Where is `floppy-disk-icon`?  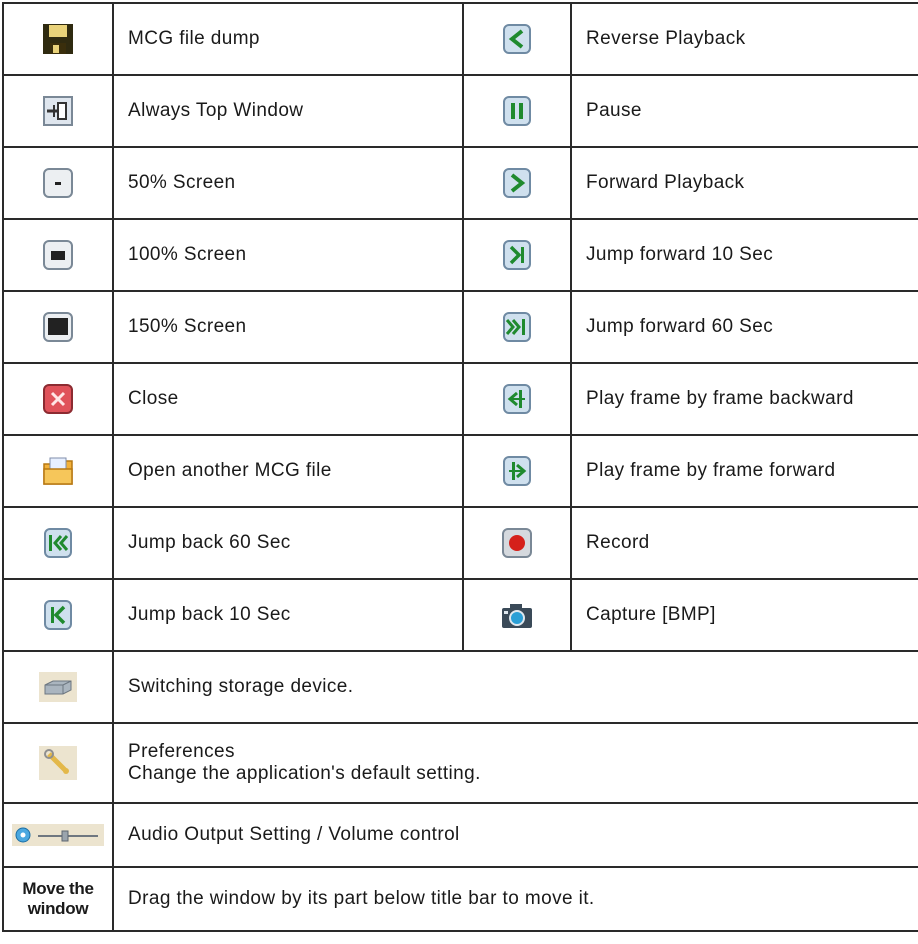
floppy-disk-icon is located at coordinates (58, 39).